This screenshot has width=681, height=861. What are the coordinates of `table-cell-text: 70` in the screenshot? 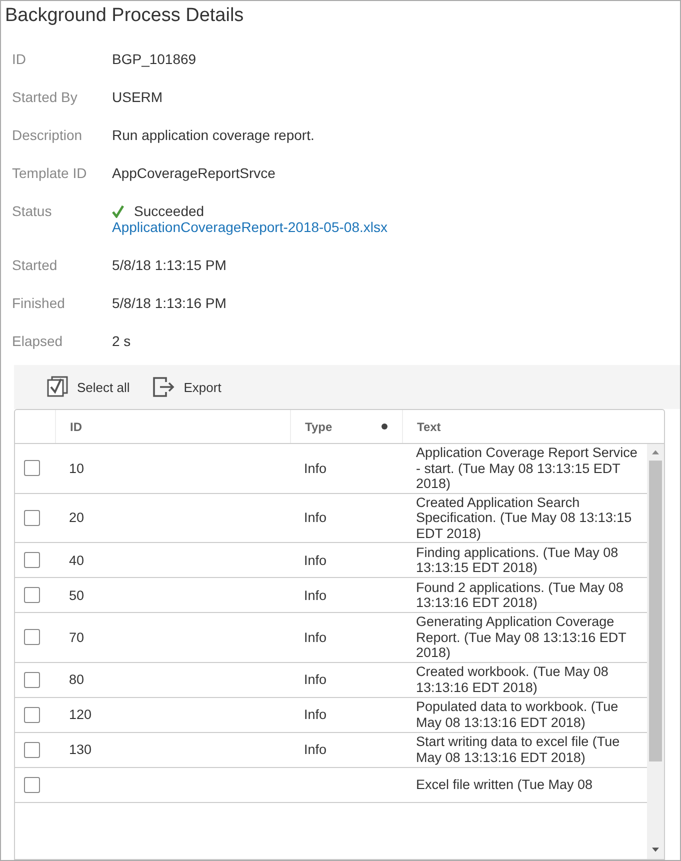 It's located at (77, 637).